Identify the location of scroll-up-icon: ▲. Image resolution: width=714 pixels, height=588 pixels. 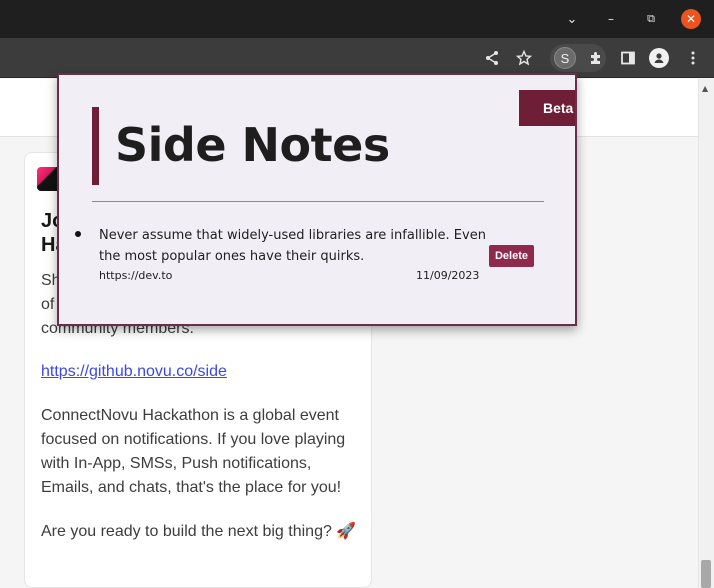
(705, 88).